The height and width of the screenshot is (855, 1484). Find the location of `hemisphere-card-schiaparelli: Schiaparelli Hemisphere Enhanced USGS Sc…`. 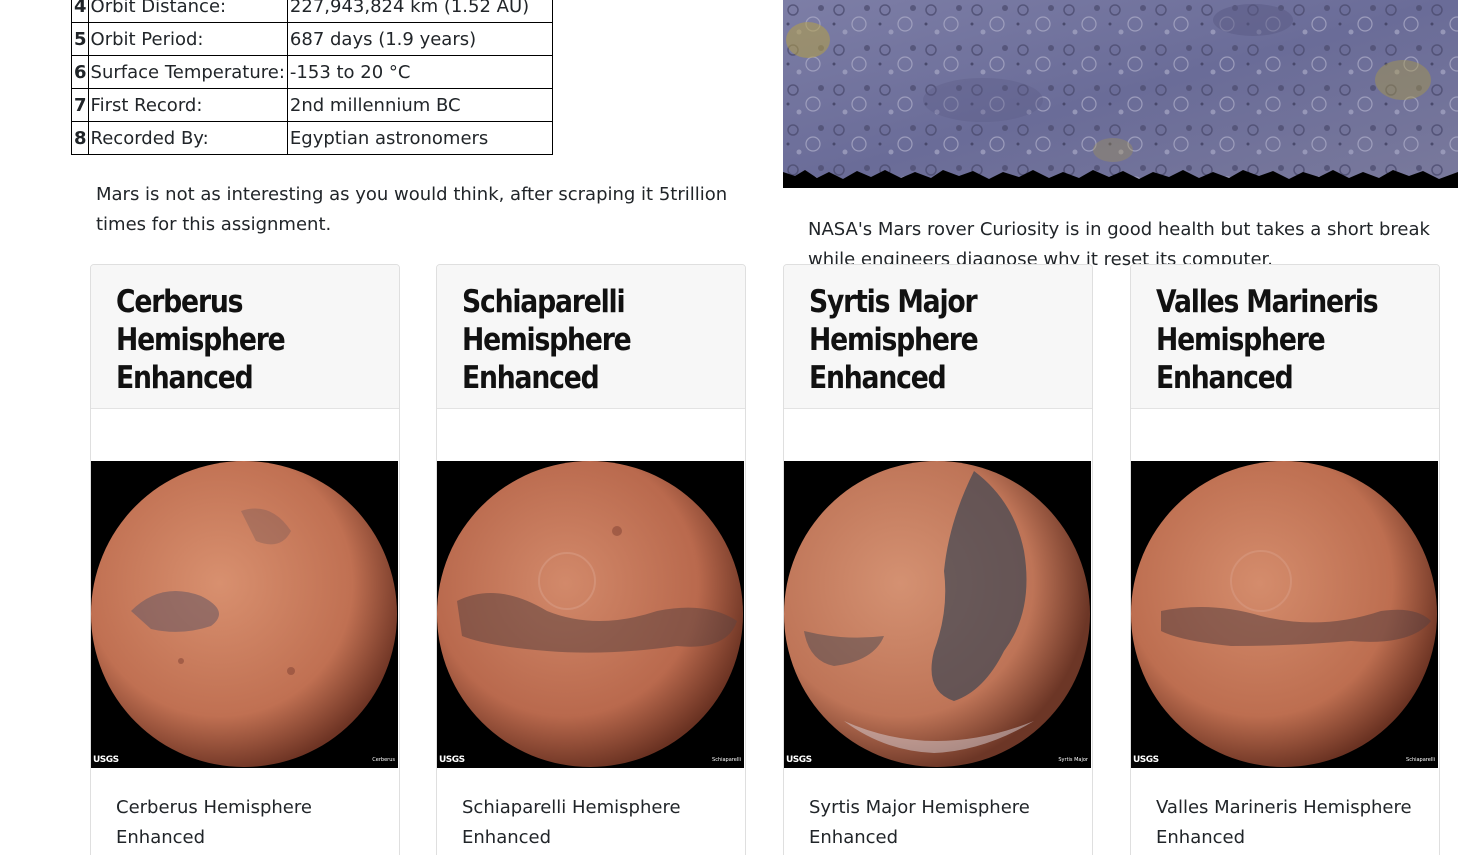

hemisphere-card-schiaparelli: Schiaparelli Hemisphere Enhanced USGS Sc… is located at coordinates (591, 559).